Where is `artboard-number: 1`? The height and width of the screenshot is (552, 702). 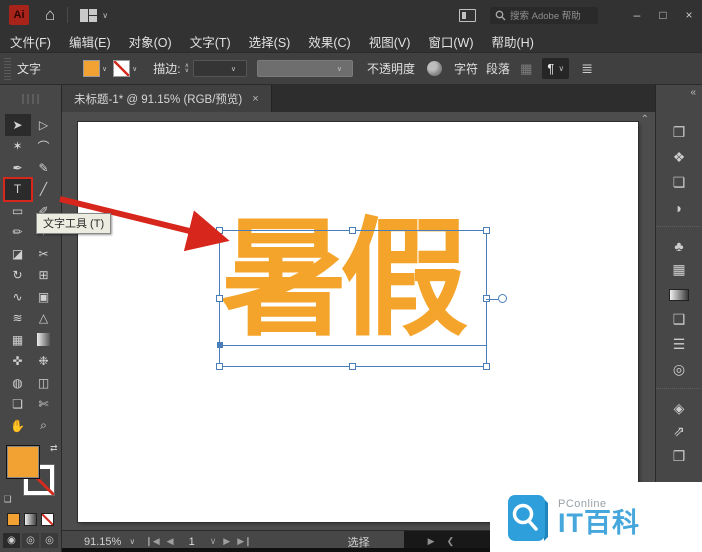 artboard-number: 1 is located at coordinates (192, 542).